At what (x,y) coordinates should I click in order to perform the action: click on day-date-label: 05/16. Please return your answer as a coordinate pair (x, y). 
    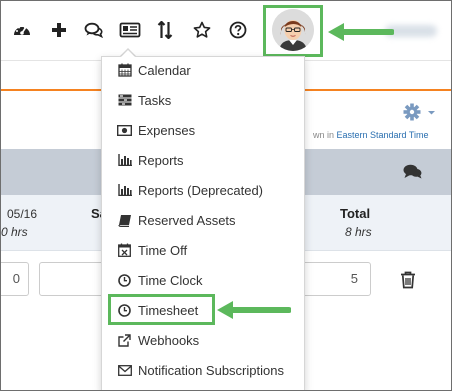
    Looking at the image, I should click on (22, 214).